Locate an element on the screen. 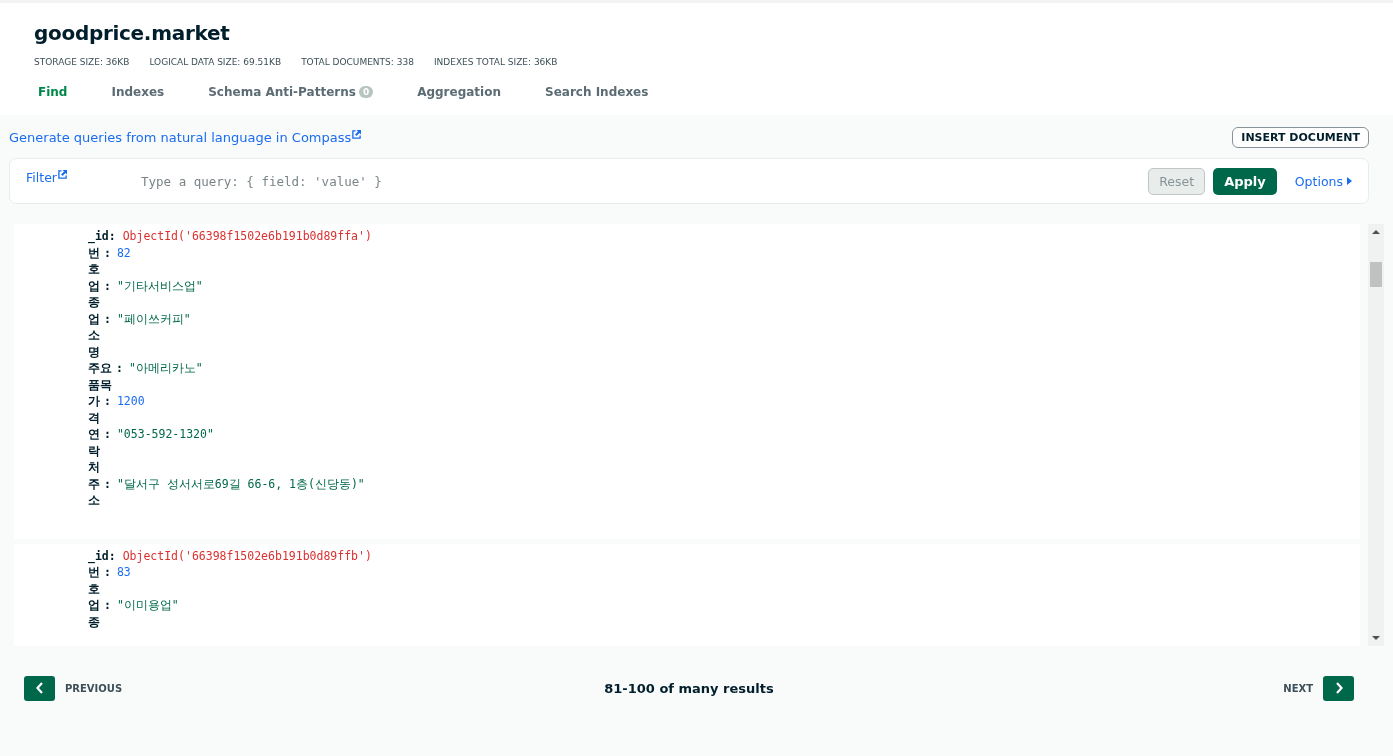 Image resolution: width=1393 pixels, height=756 pixels. stat-text: STORAGE SIZE: 36KB is located at coordinates (82, 62).